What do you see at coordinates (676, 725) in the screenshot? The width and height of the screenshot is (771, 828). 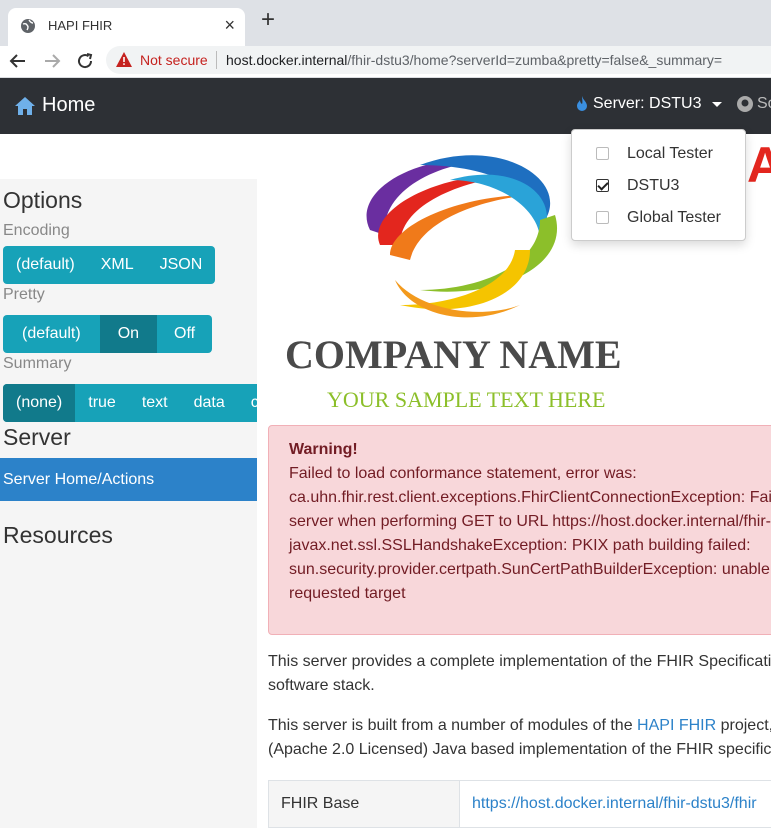 I see `hapi-fhir-link: HAPI FHIR` at bounding box center [676, 725].